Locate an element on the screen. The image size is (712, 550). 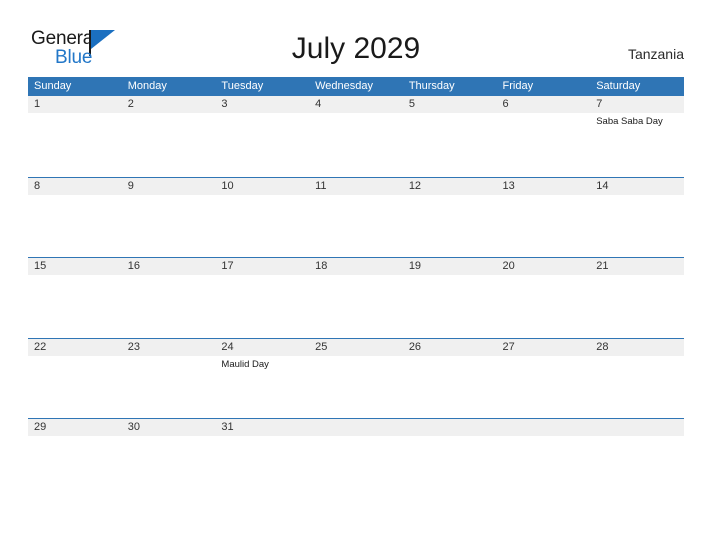
day-number: 13 is located at coordinates (508, 185).